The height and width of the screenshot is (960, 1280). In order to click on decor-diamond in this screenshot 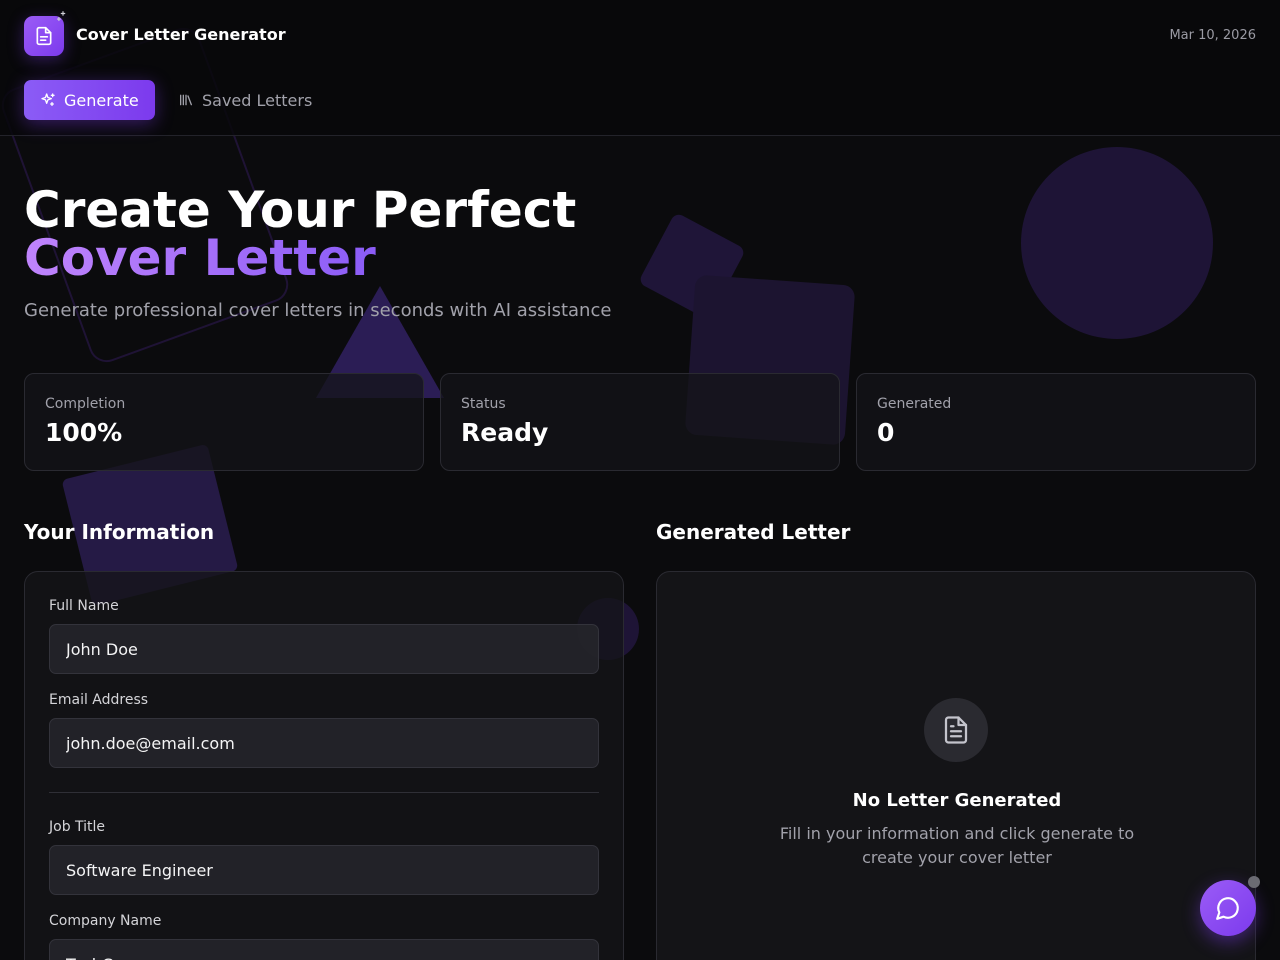, I will do `click(692, 266)`.